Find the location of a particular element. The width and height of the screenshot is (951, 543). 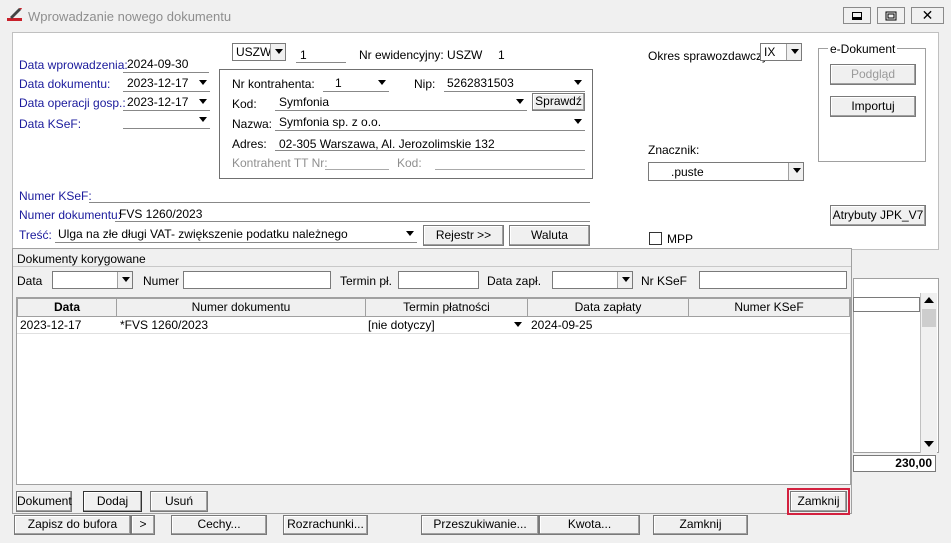

filter-termin-input is located at coordinates (438, 280).